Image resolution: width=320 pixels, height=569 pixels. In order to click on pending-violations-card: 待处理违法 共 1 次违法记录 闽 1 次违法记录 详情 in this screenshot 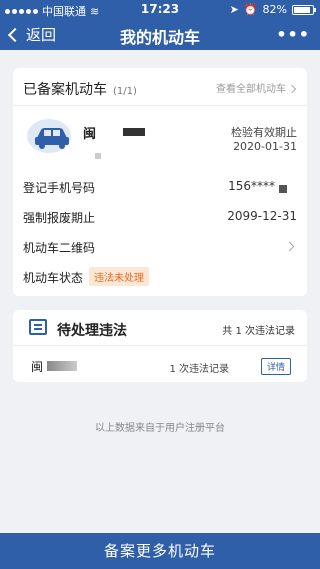, I will do `click(160, 346)`.